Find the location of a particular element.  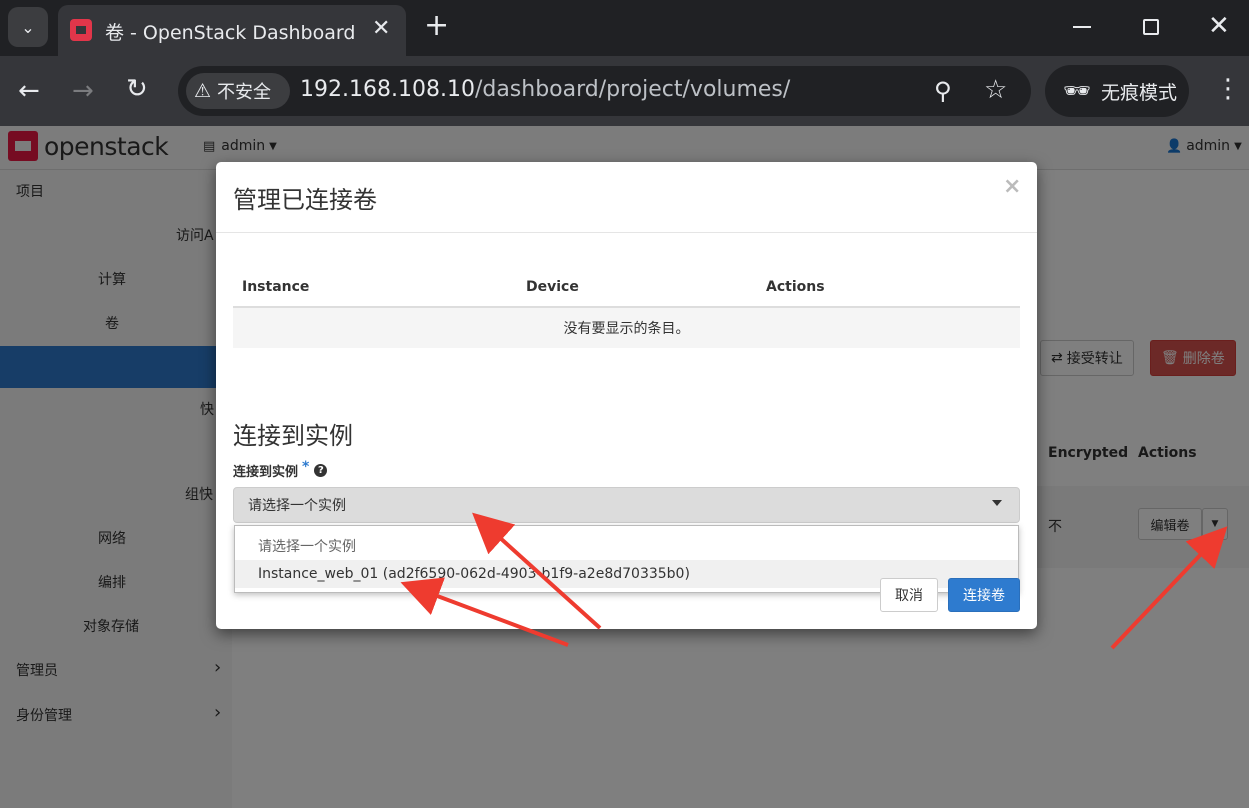

browser-tab-strip: ⌄ 卷 - OpenStack Dashboard ✕ + ✕ is located at coordinates (624, 28).